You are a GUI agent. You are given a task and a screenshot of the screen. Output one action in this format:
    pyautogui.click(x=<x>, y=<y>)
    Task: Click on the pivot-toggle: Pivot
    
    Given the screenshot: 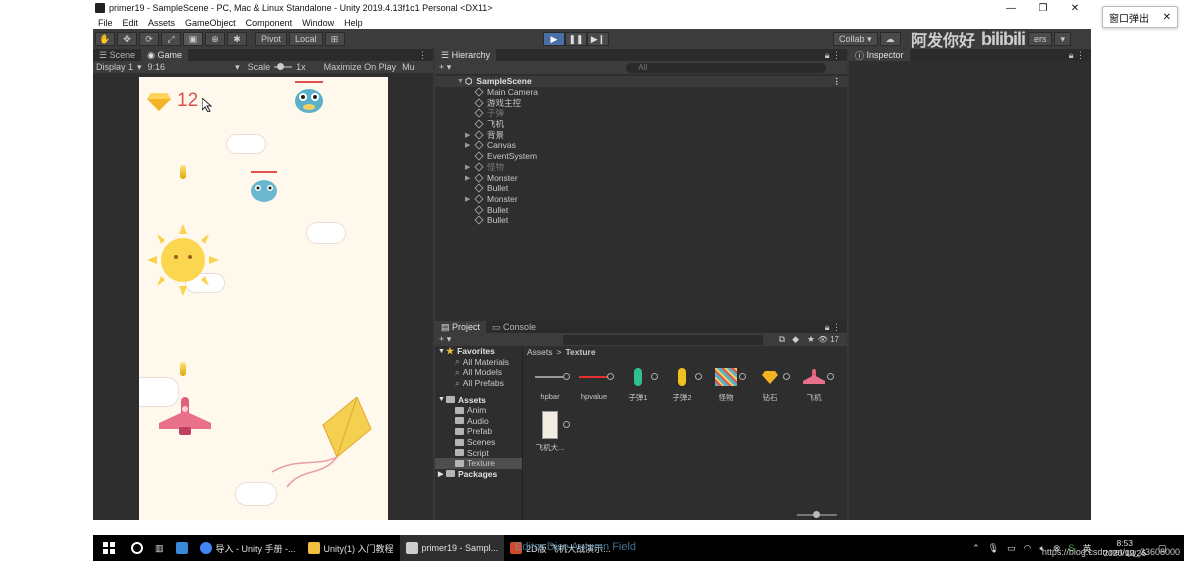 What is the action you would take?
    pyautogui.click(x=271, y=39)
    